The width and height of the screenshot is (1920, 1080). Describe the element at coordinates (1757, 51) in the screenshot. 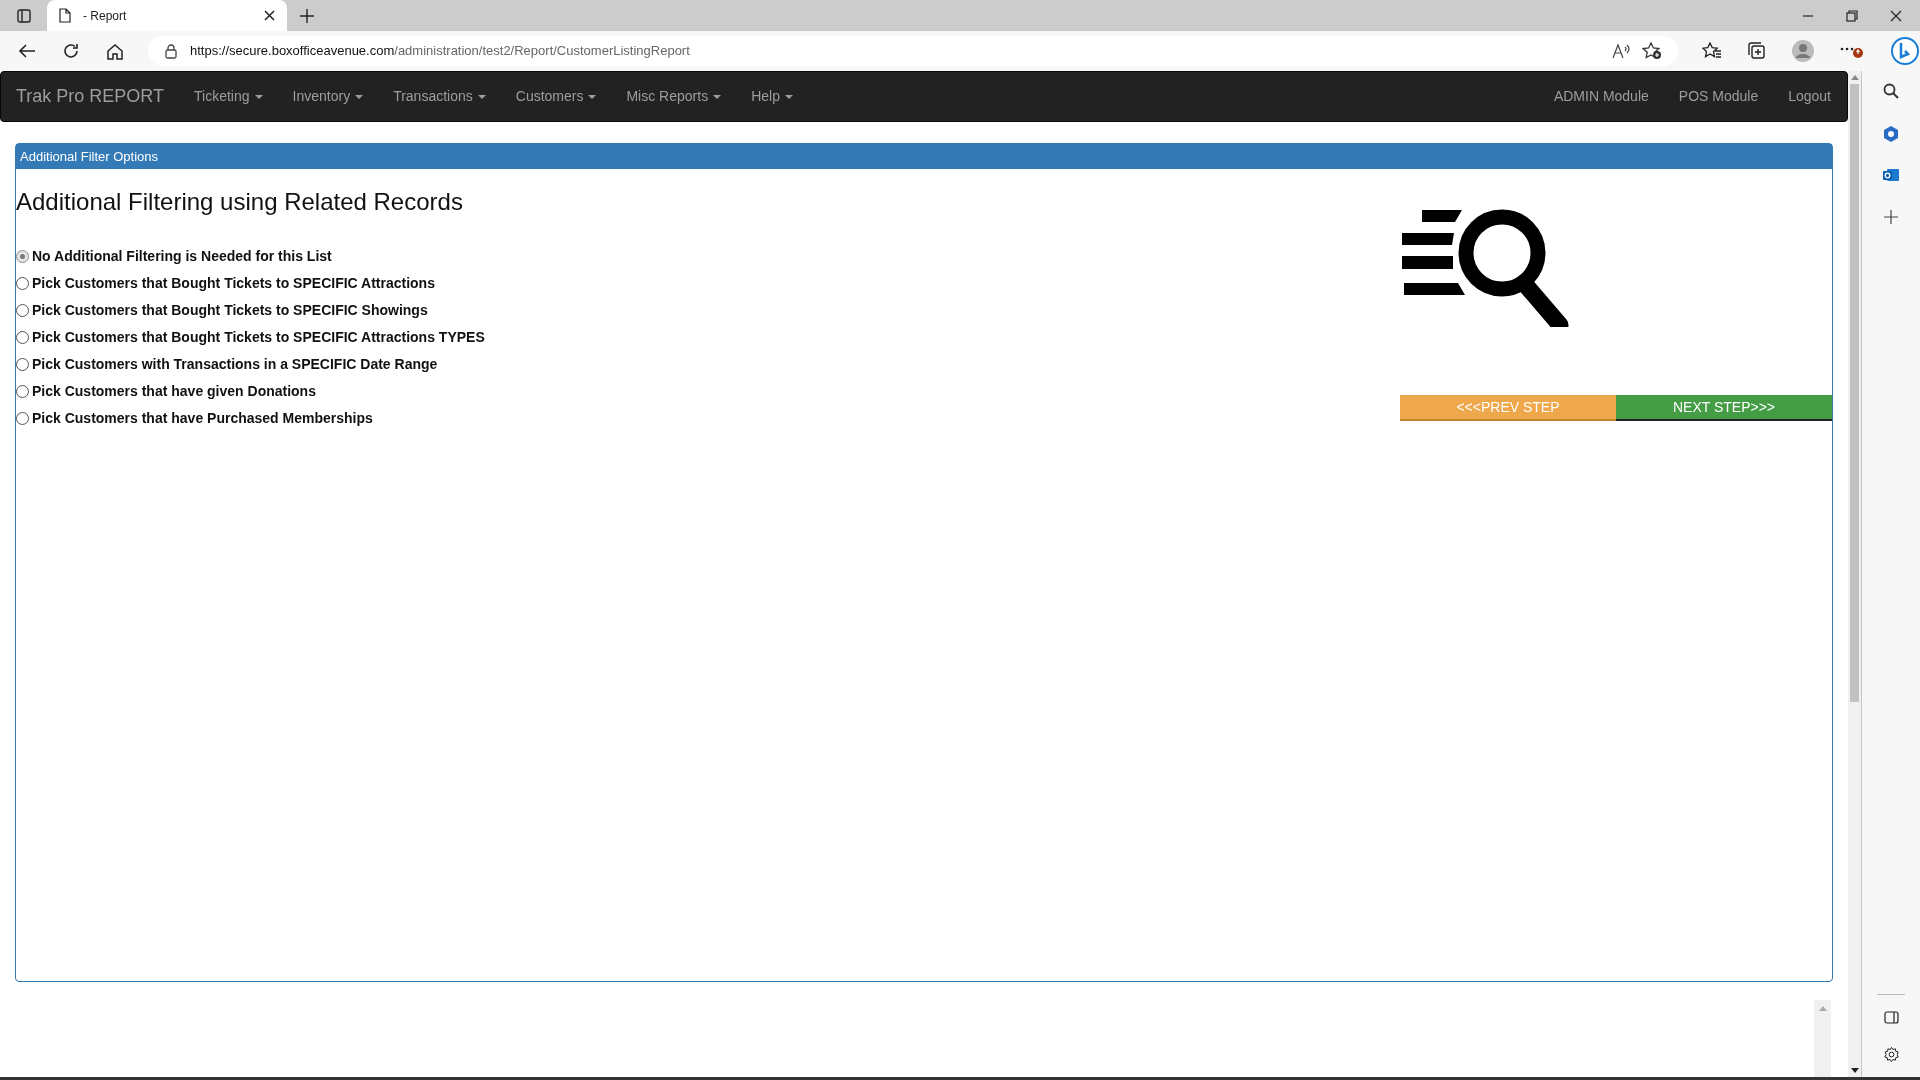

I see `collections-icon` at that location.